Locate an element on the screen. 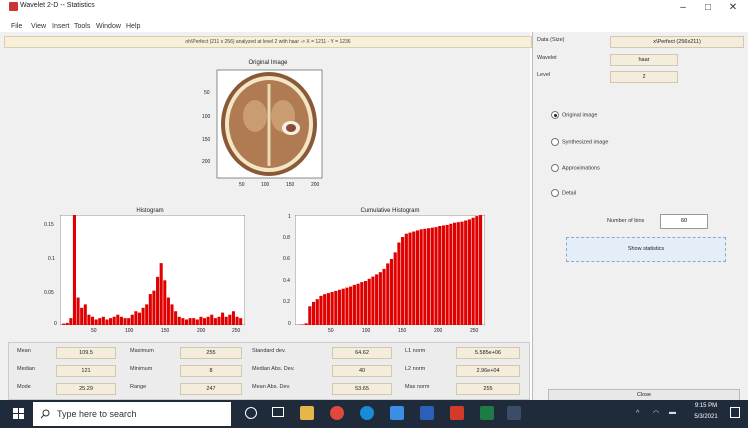 The height and width of the screenshot is (428, 748). radio-icon is located at coordinates (555, 193).